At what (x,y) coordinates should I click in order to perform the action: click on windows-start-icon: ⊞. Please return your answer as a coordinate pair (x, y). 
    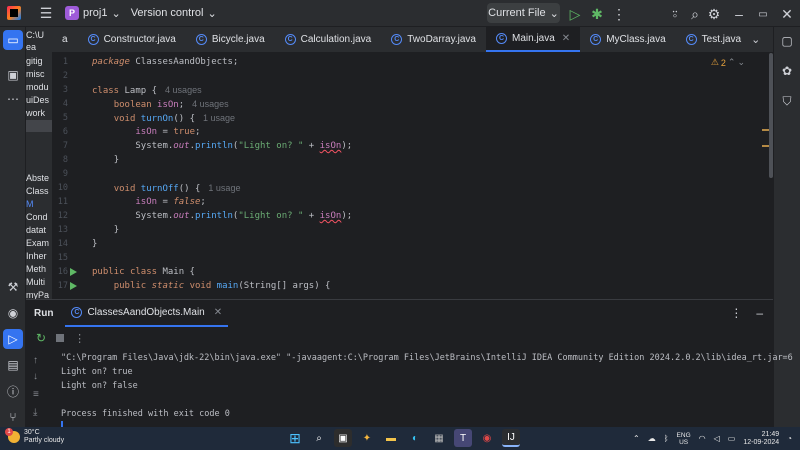
    Looking at the image, I should click on (295, 438).